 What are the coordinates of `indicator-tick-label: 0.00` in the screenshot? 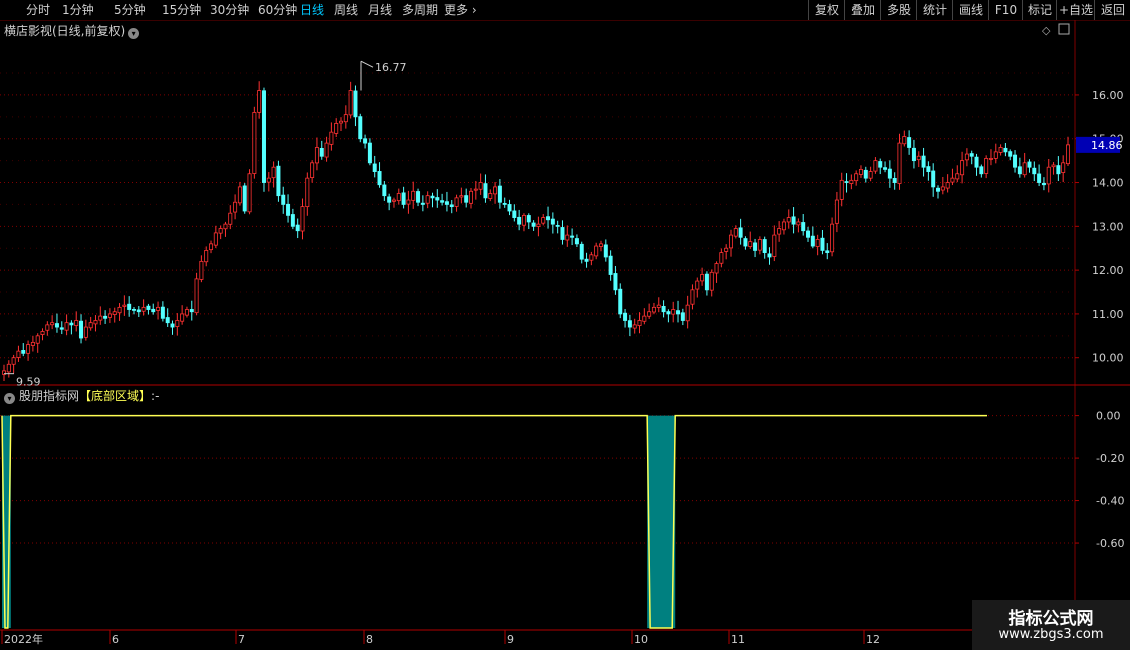 It's located at (1108, 416).